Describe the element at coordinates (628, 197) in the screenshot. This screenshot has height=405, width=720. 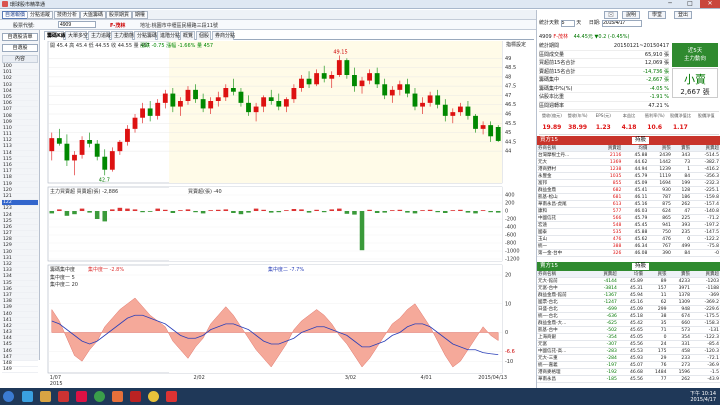
I see `table-row: 凱基-松山 681 46.11 787 186 -159.8` at that location.